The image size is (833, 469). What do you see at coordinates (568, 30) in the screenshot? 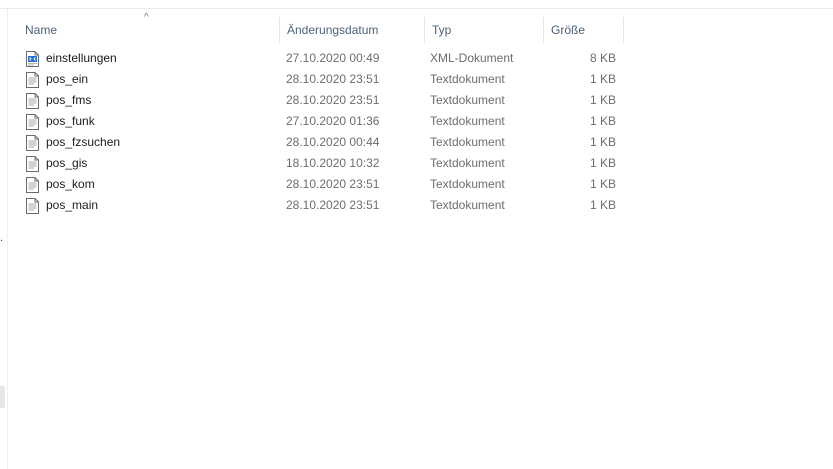
I see `column-header-size-label: Größe` at bounding box center [568, 30].